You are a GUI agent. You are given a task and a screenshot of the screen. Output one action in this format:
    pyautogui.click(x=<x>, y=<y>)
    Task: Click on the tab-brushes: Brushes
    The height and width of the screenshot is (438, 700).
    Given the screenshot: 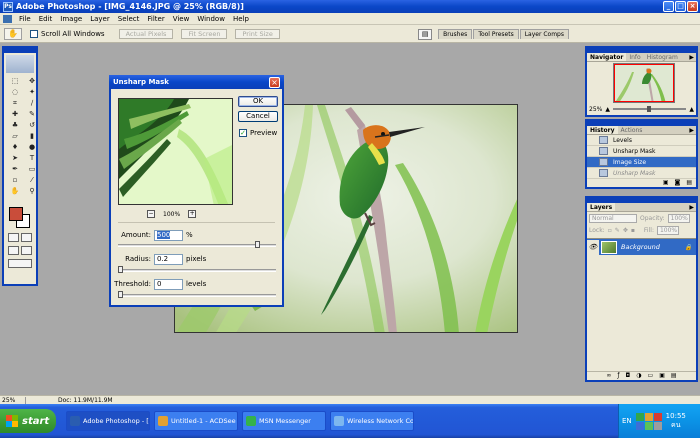 What is the action you would take?
    pyautogui.click(x=455, y=34)
    